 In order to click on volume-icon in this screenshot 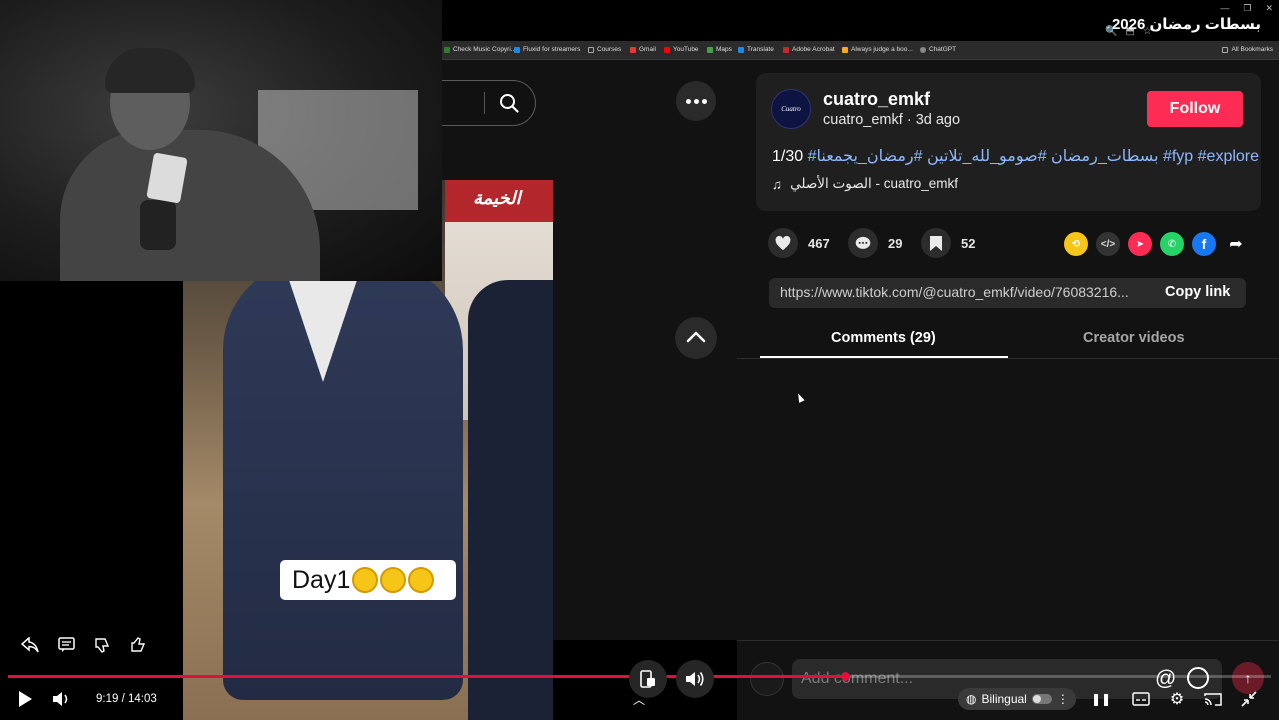, I will do `click(62, 699)`.